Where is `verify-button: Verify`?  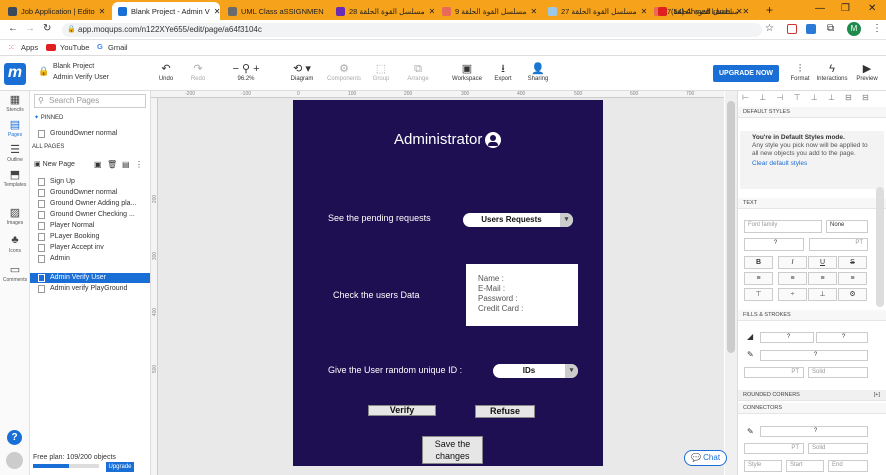 verify-button: Verify is located at coordinates (402, 410).